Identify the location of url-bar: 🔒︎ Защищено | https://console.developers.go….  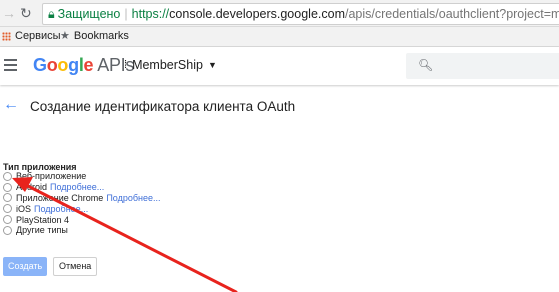
(300, 14).